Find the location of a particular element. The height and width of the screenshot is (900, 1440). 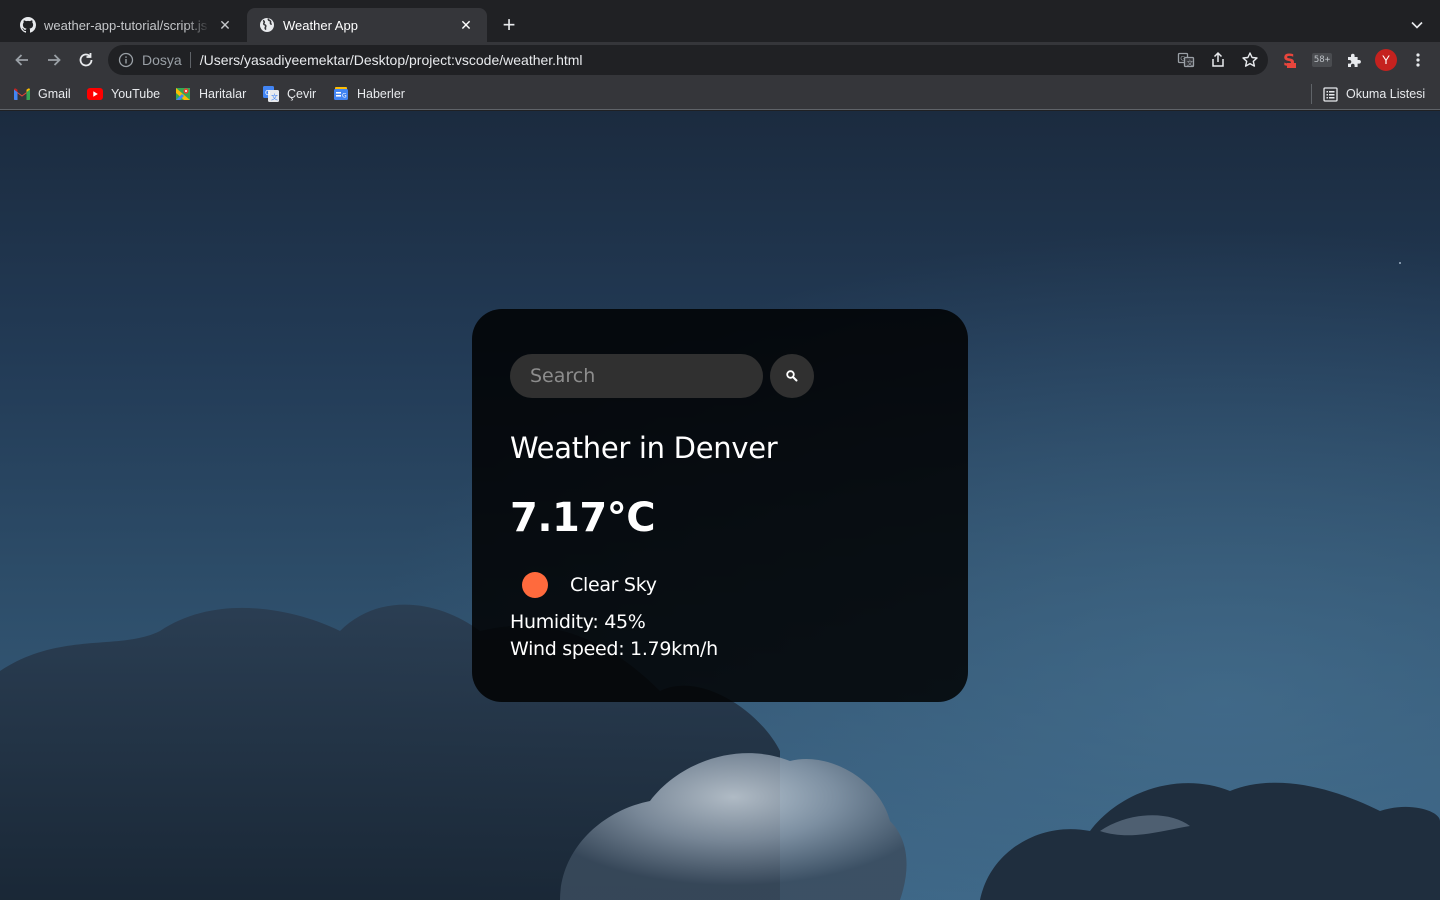

bookmark-translate: G文 Çevir is located at coordinates (289, 94).